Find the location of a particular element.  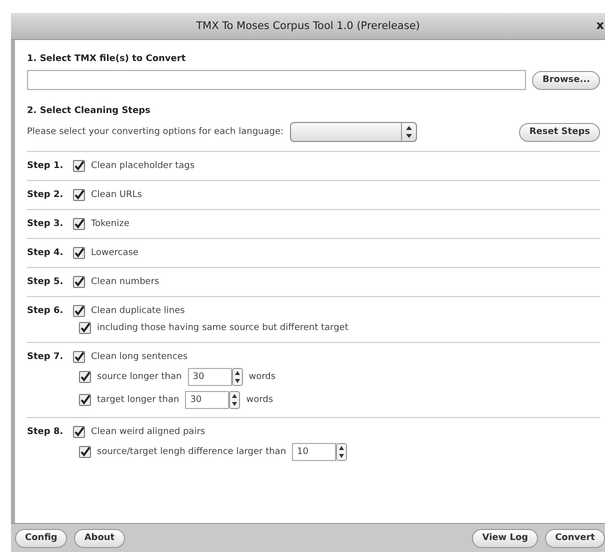

step-name: Clean long sentences is located at coordinates (139, 357).